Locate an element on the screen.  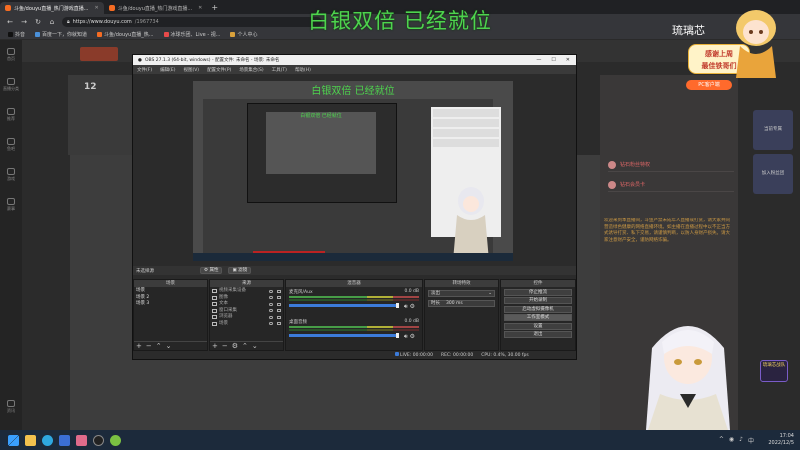
camera-icon is located at coordinates (214, 291).